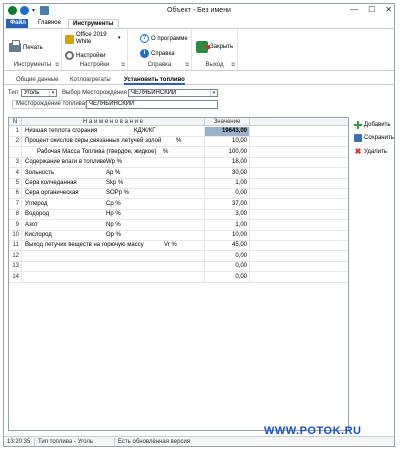 The width and height of the screenshot is (400, 450). Describe the element at coordinates (113, 131) in the screenshot. I see `name-cell: Низшая теплота сгорания КДЖ/КГ` at that location.